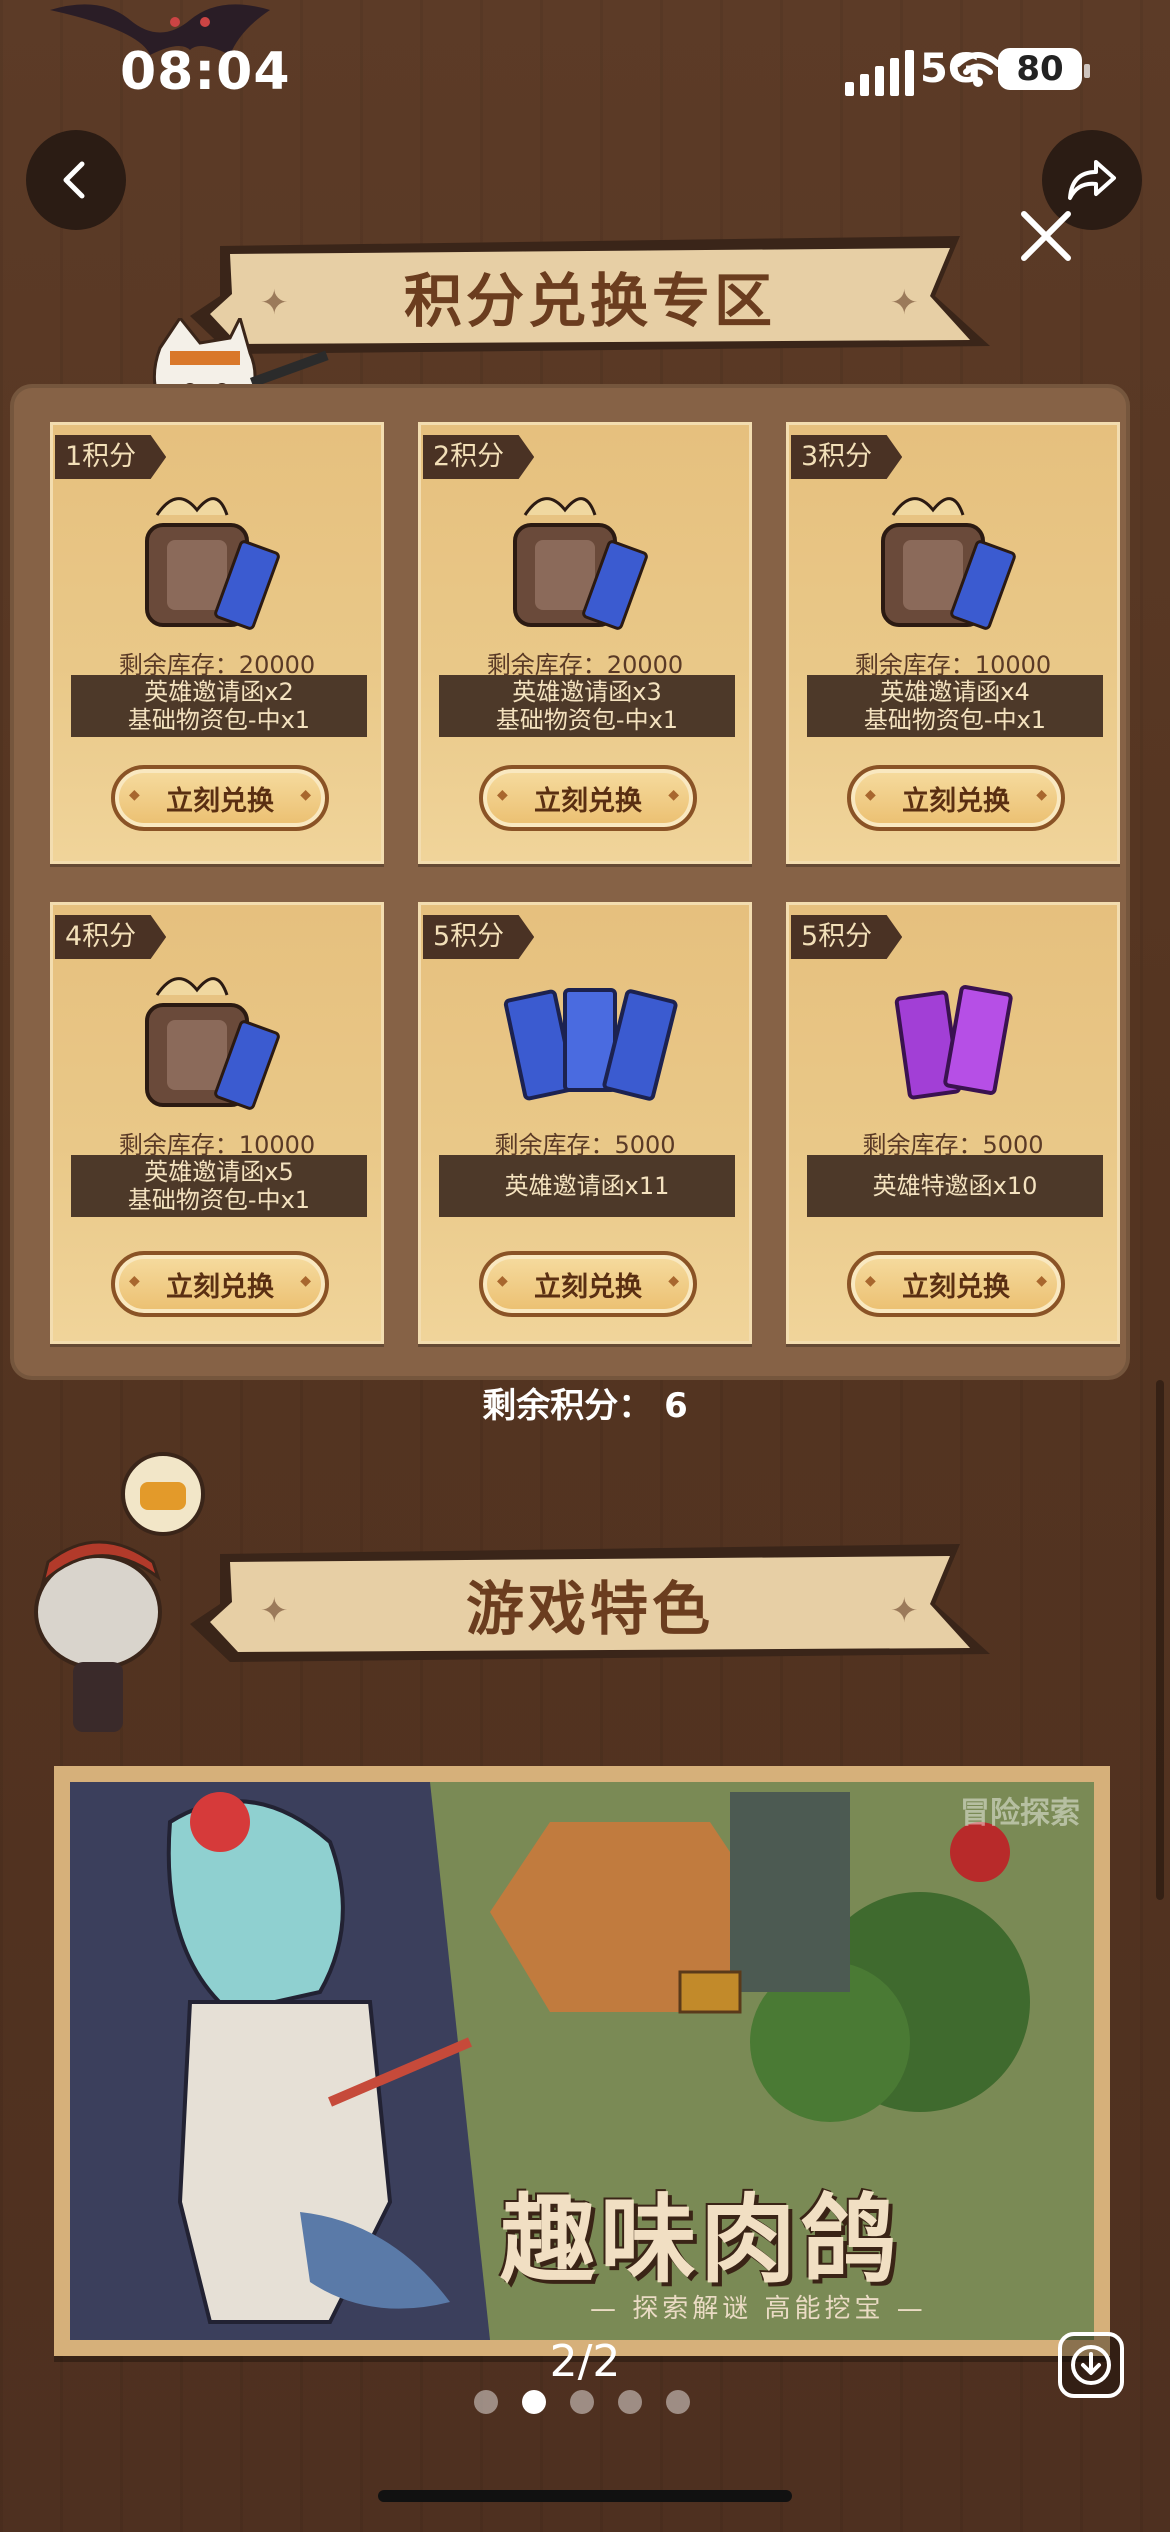 This screenshot has width=1170, height=2532. Describe the element at coordinates (219, 1172) in the screenshot. I see `reward-line: 英雄邀请函x5` at that location.